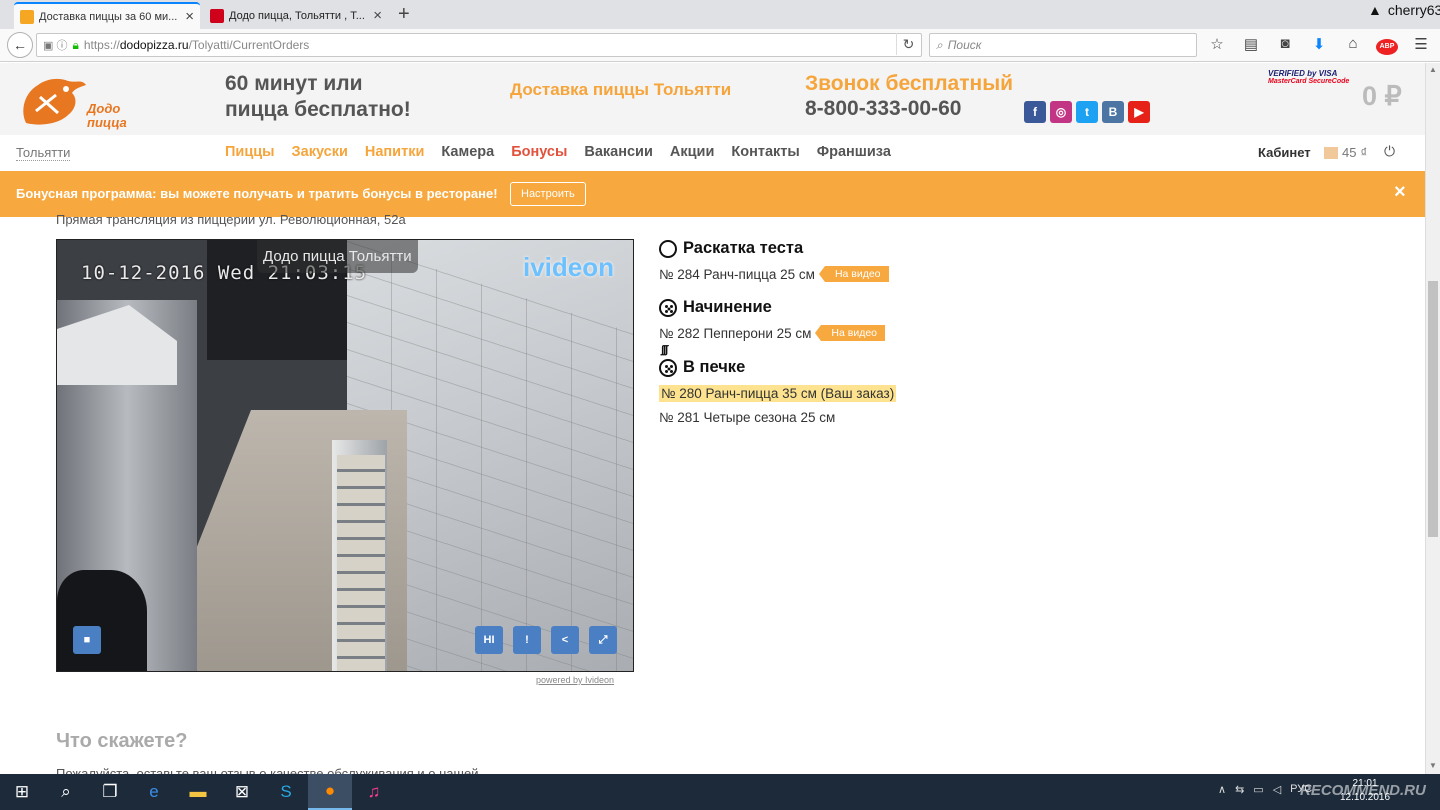 The image size is (1440, 810). Describe the element at coordinates (467, 152) in the screenshot. I see `menu-item-camera: Камера` at that location.